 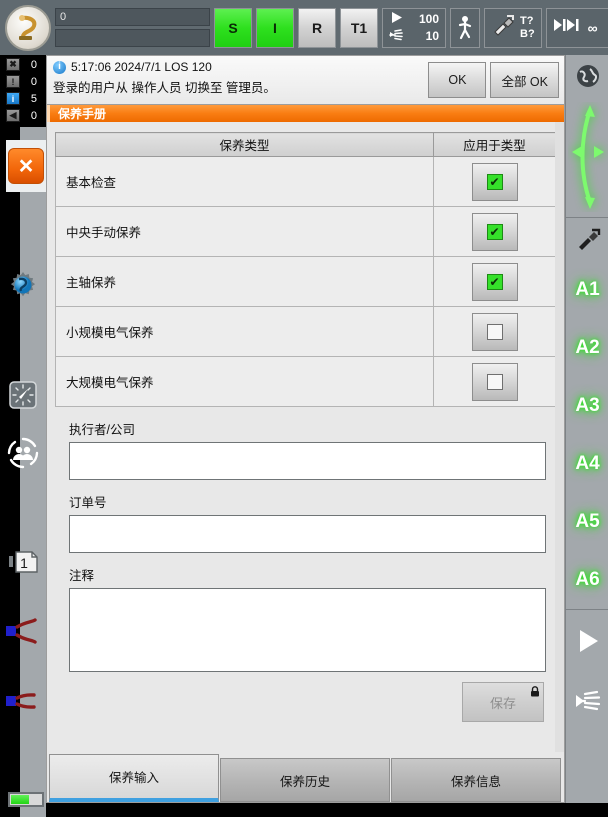 I want to click on robot-arm-icon, so click(x=28, y=27).